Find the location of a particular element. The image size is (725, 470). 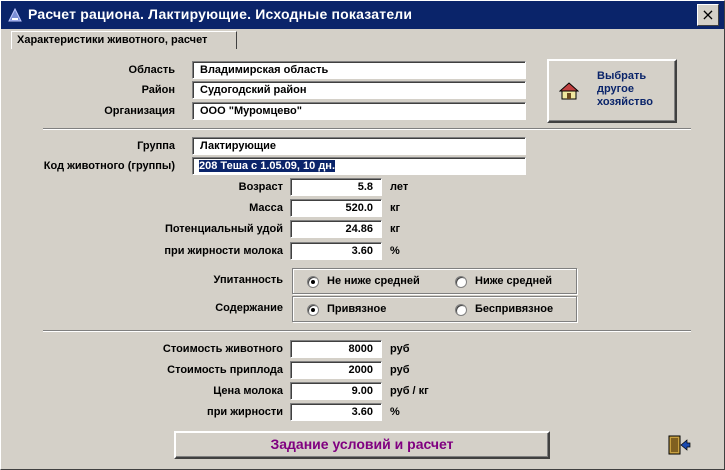

mass-unit: кг is located at coordinates (395, 208).